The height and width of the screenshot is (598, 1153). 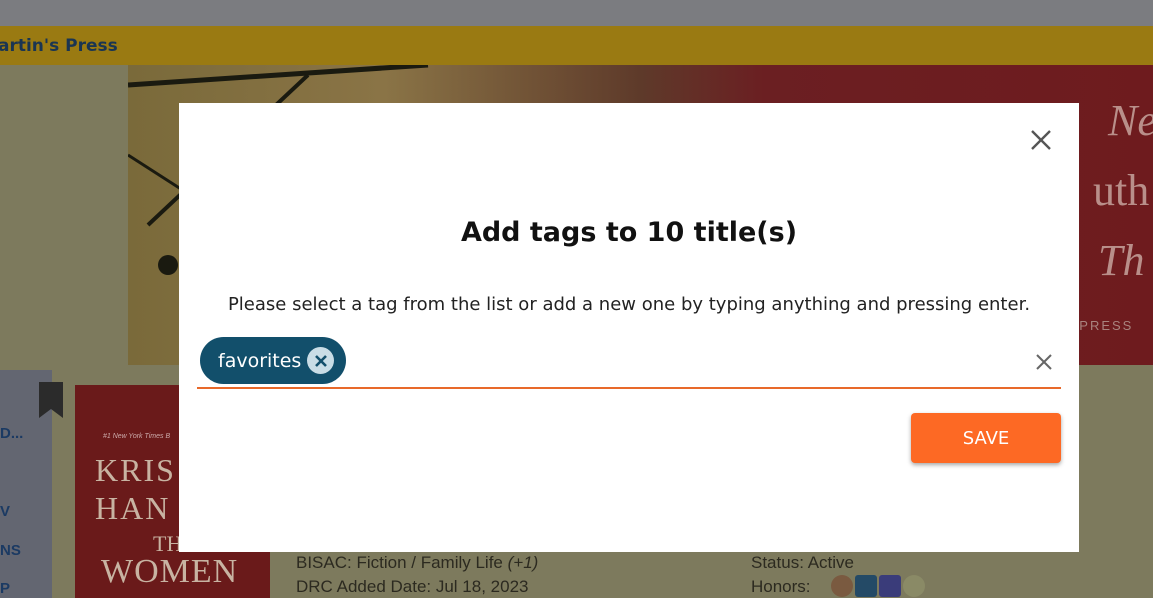 What do you see at coordinates (170, 571) in the screenshot?
I see `cover-title: WOMEN` at bounding box center [170, 571].